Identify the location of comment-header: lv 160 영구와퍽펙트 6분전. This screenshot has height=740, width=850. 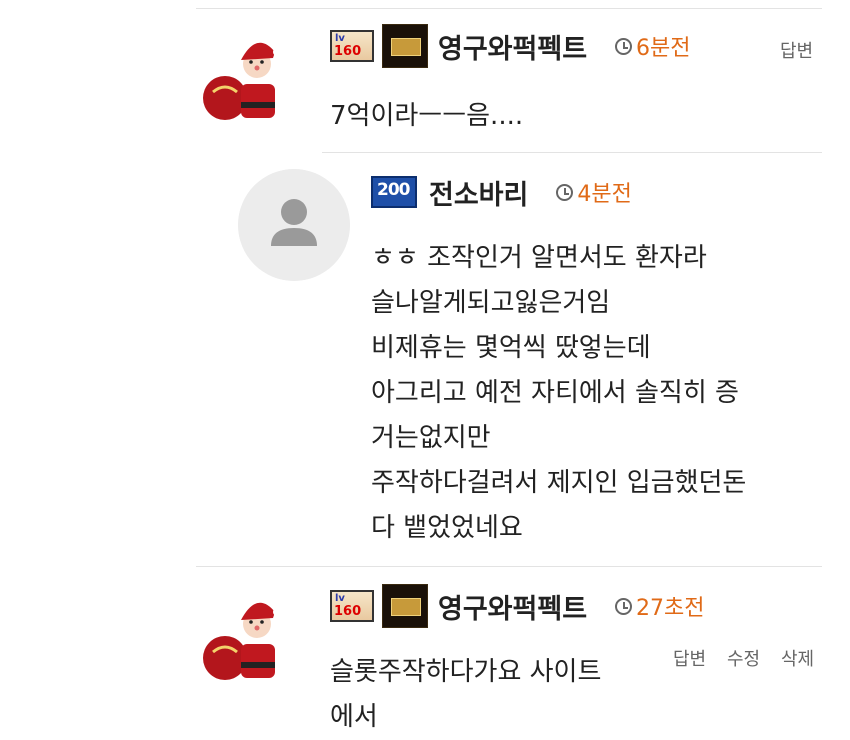
(510, 46).